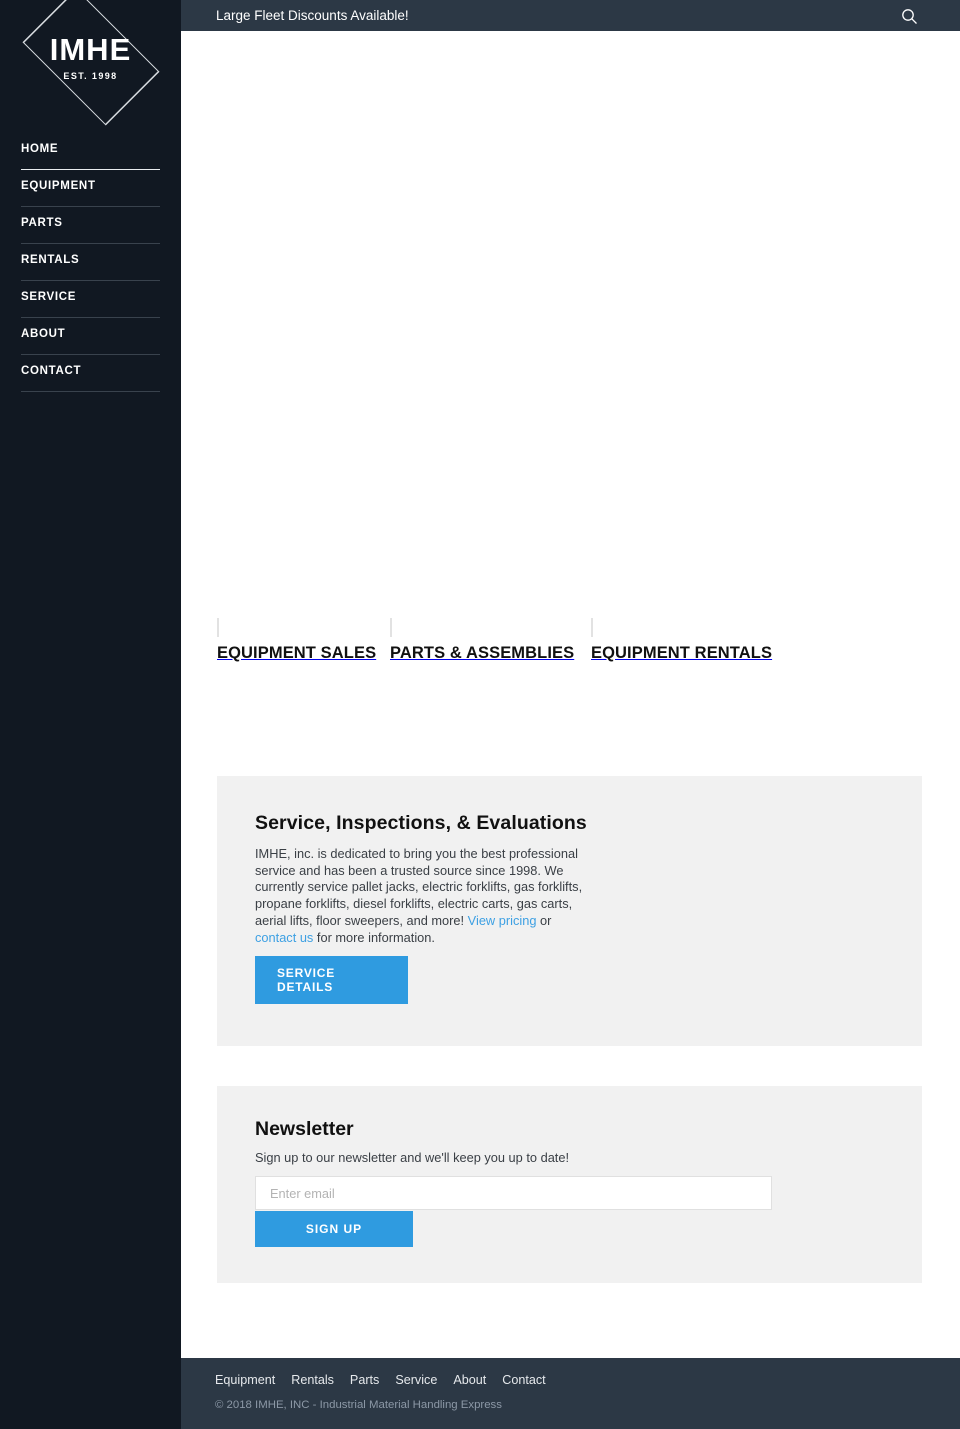 Image resolution: width=960 pixels, height=1429 pixels. I want to click on footer-link-service: Service, so click(416, 1380).